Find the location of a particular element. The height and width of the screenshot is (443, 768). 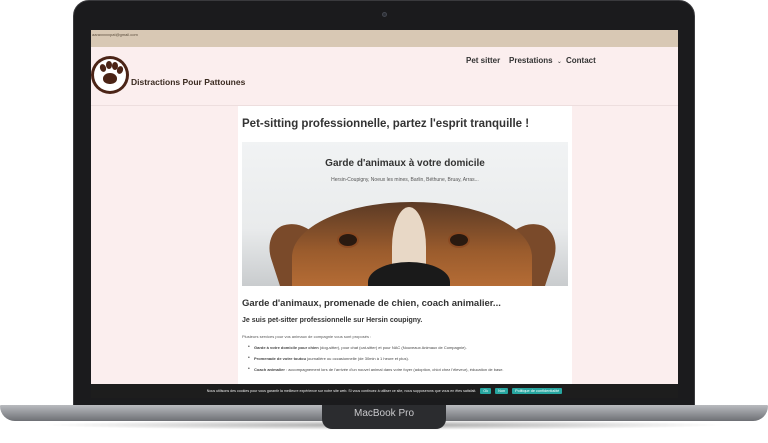

nav-pet-sitter: Pet sitter is located at coordinates (483, 60).